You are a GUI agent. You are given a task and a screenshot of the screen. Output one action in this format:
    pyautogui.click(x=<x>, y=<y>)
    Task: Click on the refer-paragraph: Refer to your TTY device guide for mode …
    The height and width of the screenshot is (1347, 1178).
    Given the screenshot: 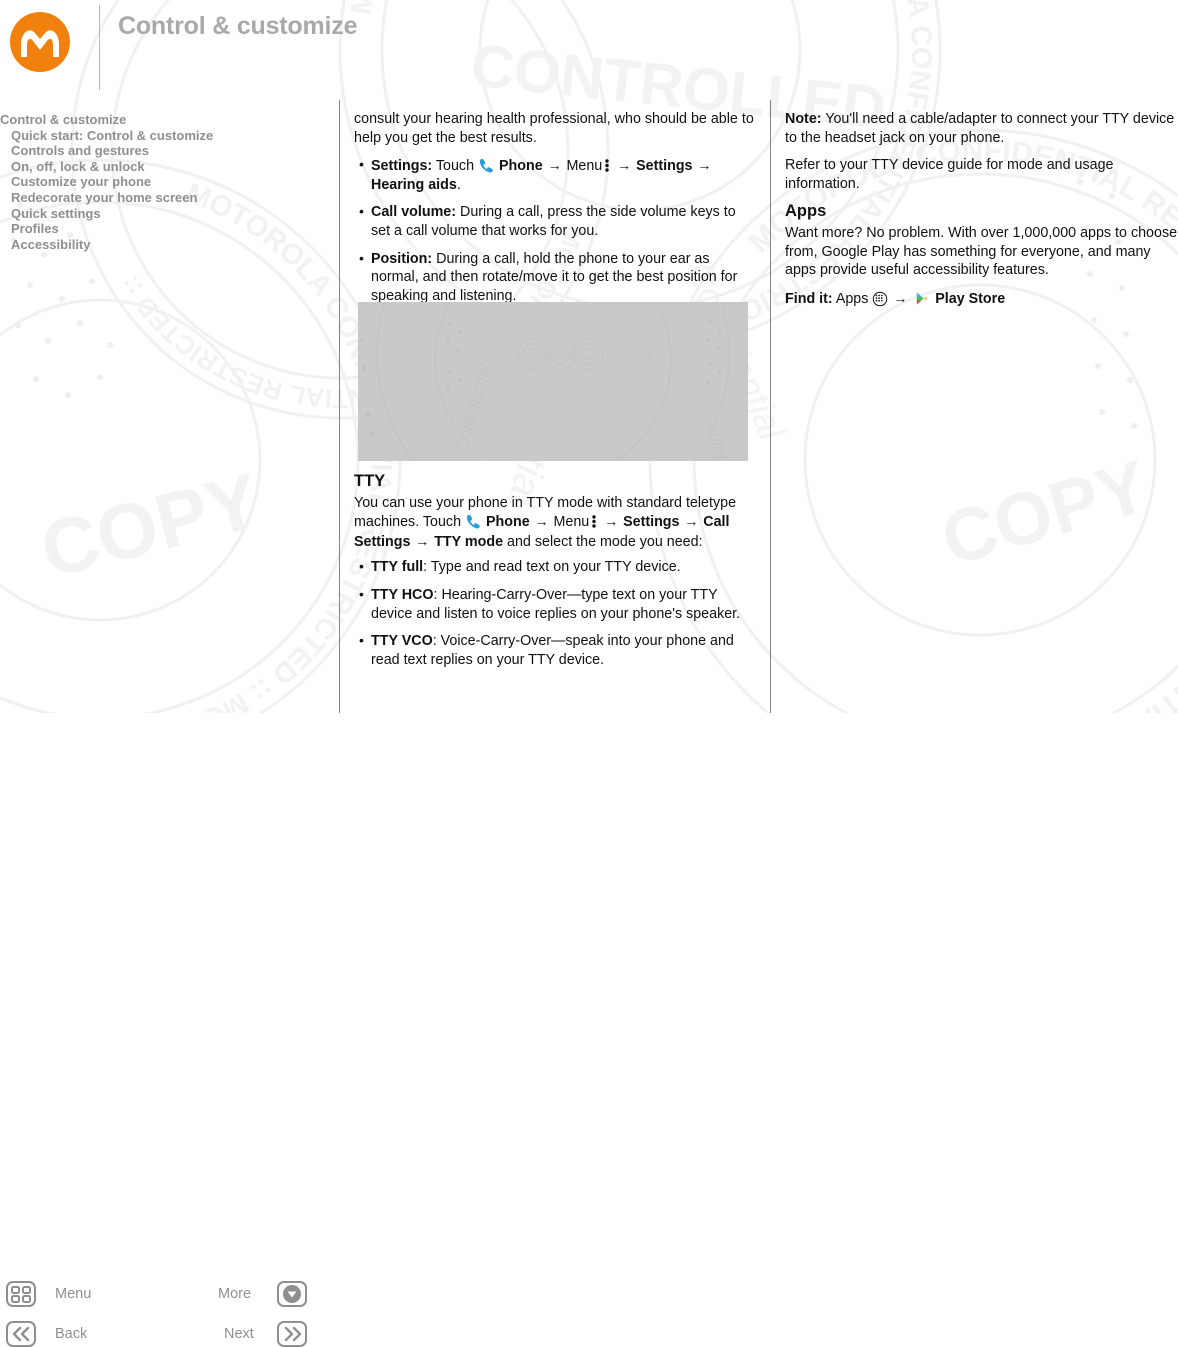 What is the action you would take?
    pyautogui.click(x=949, y=174)
    